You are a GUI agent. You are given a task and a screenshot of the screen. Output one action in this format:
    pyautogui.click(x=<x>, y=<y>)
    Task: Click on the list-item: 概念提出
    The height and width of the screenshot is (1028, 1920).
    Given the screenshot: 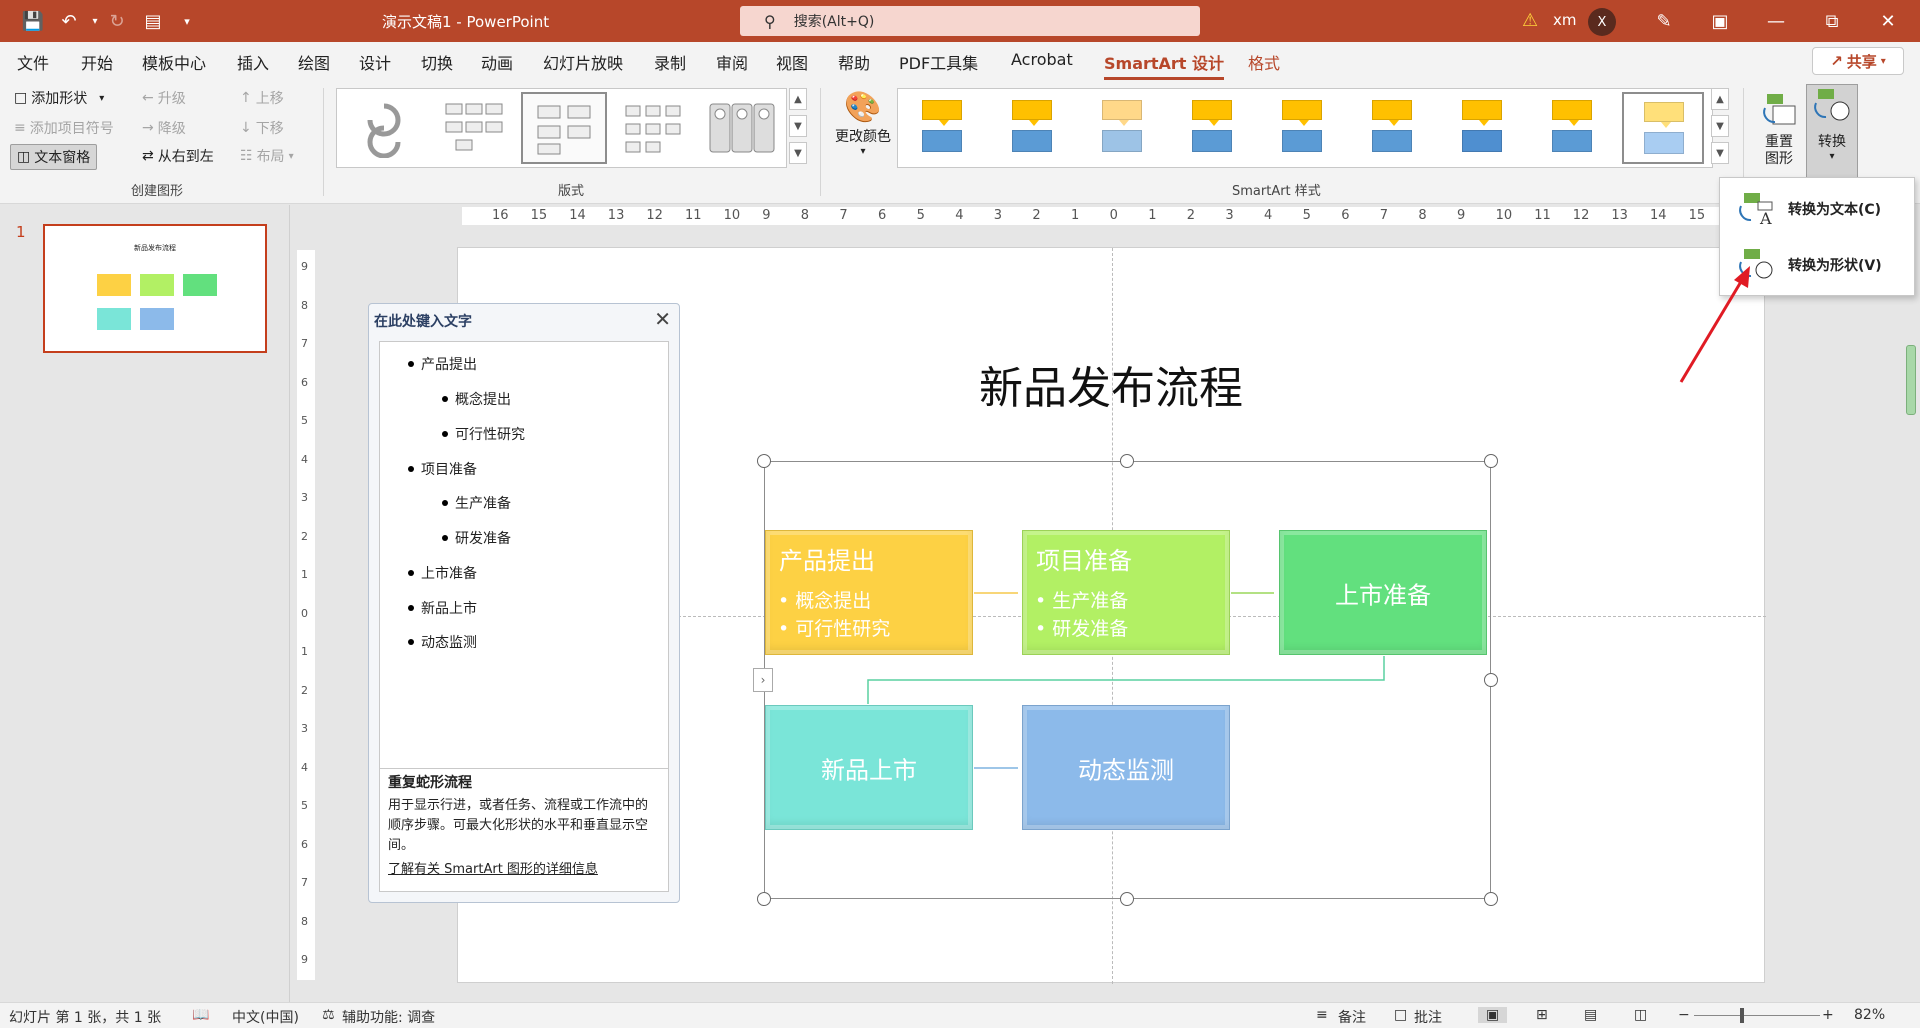 What is the action you would take?
    pyautogui.click(x=476, y=399)
    